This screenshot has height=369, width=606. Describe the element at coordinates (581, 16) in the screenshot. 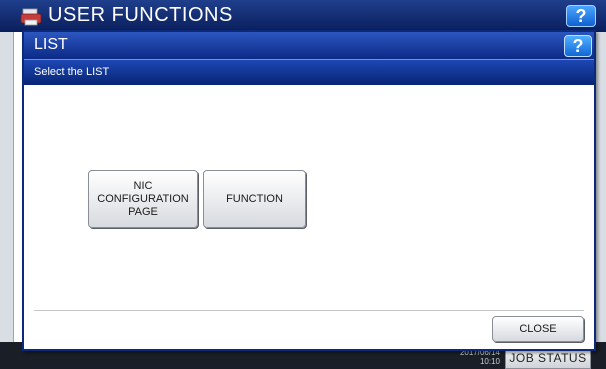

I see `background-help-button: ?` at that location.